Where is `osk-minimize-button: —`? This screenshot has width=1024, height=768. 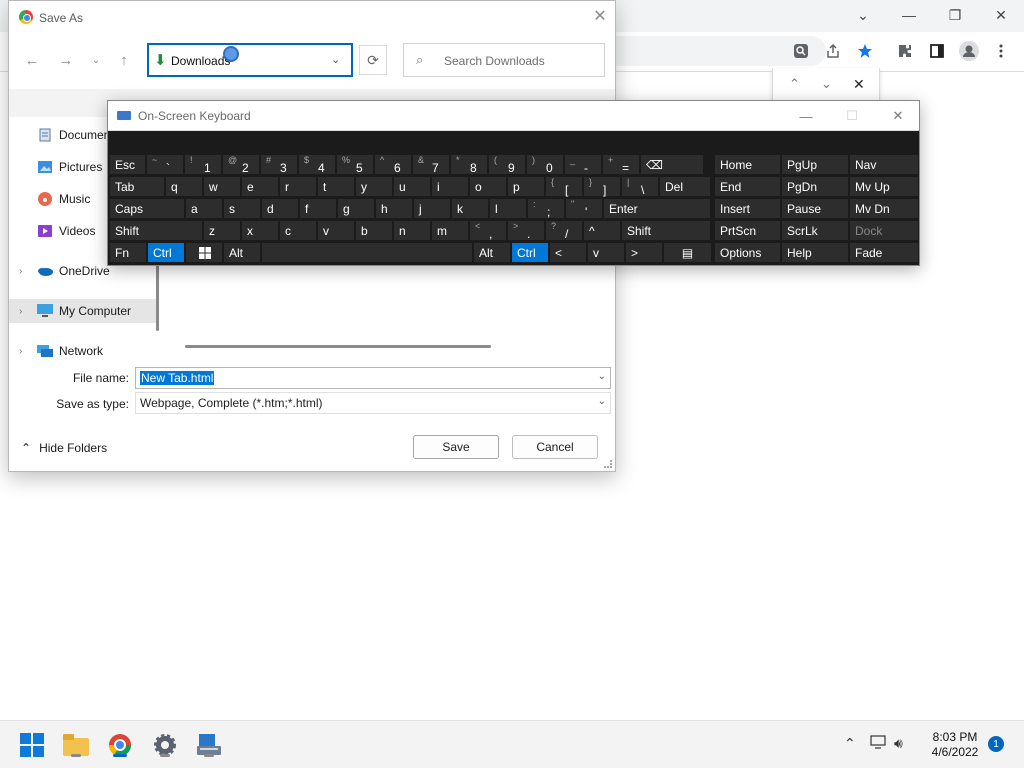 osk-minimize-button: — is located at coordinates (806, 116).